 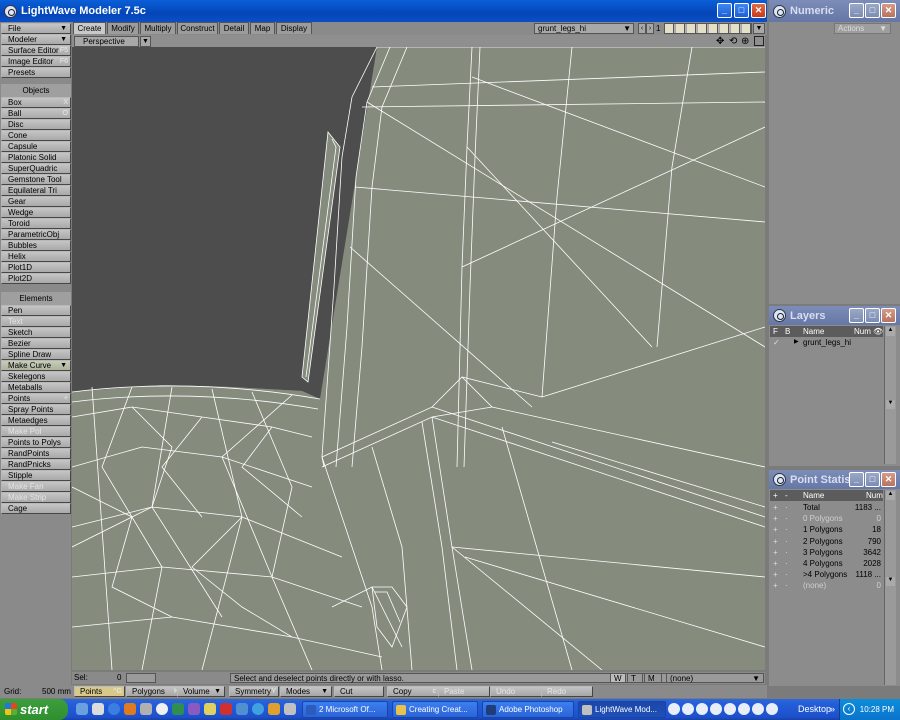 I want to click on point-stats-minimize-button: _, so click(x=856, y=479).